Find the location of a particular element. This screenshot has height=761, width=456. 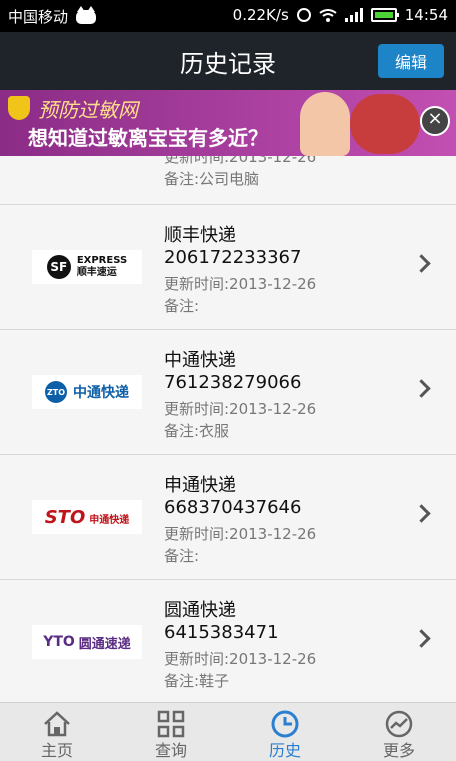

more-icon is located at coordinates (399, 724).